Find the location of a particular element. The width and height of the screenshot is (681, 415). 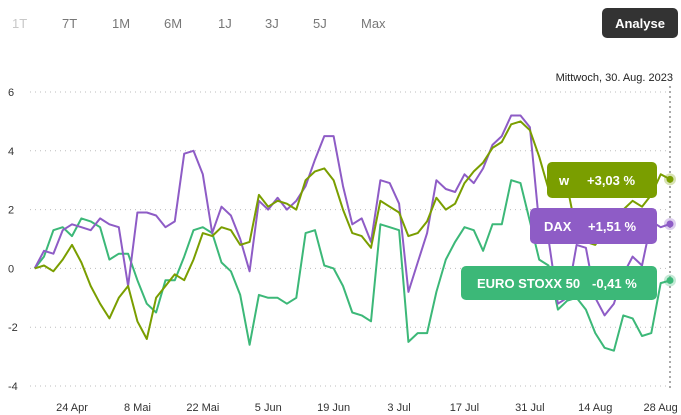

x-tick-label: 17 Jul is located at coordinates (464, 408).